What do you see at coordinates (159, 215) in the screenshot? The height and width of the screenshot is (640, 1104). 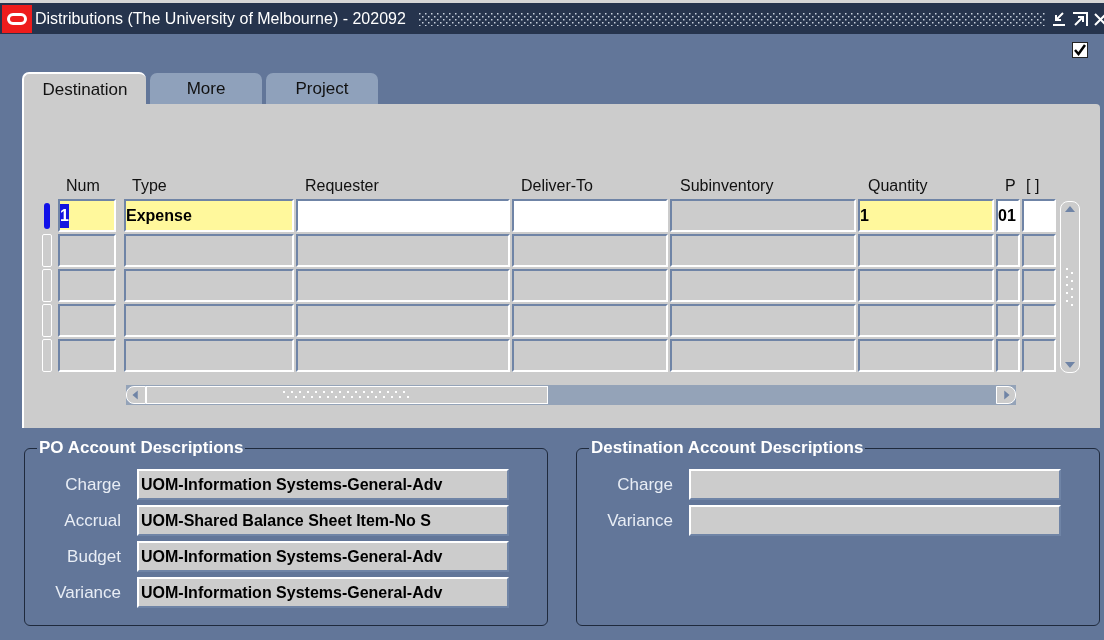 I see `cell-value: Expense` at bounding box center [159, 215].